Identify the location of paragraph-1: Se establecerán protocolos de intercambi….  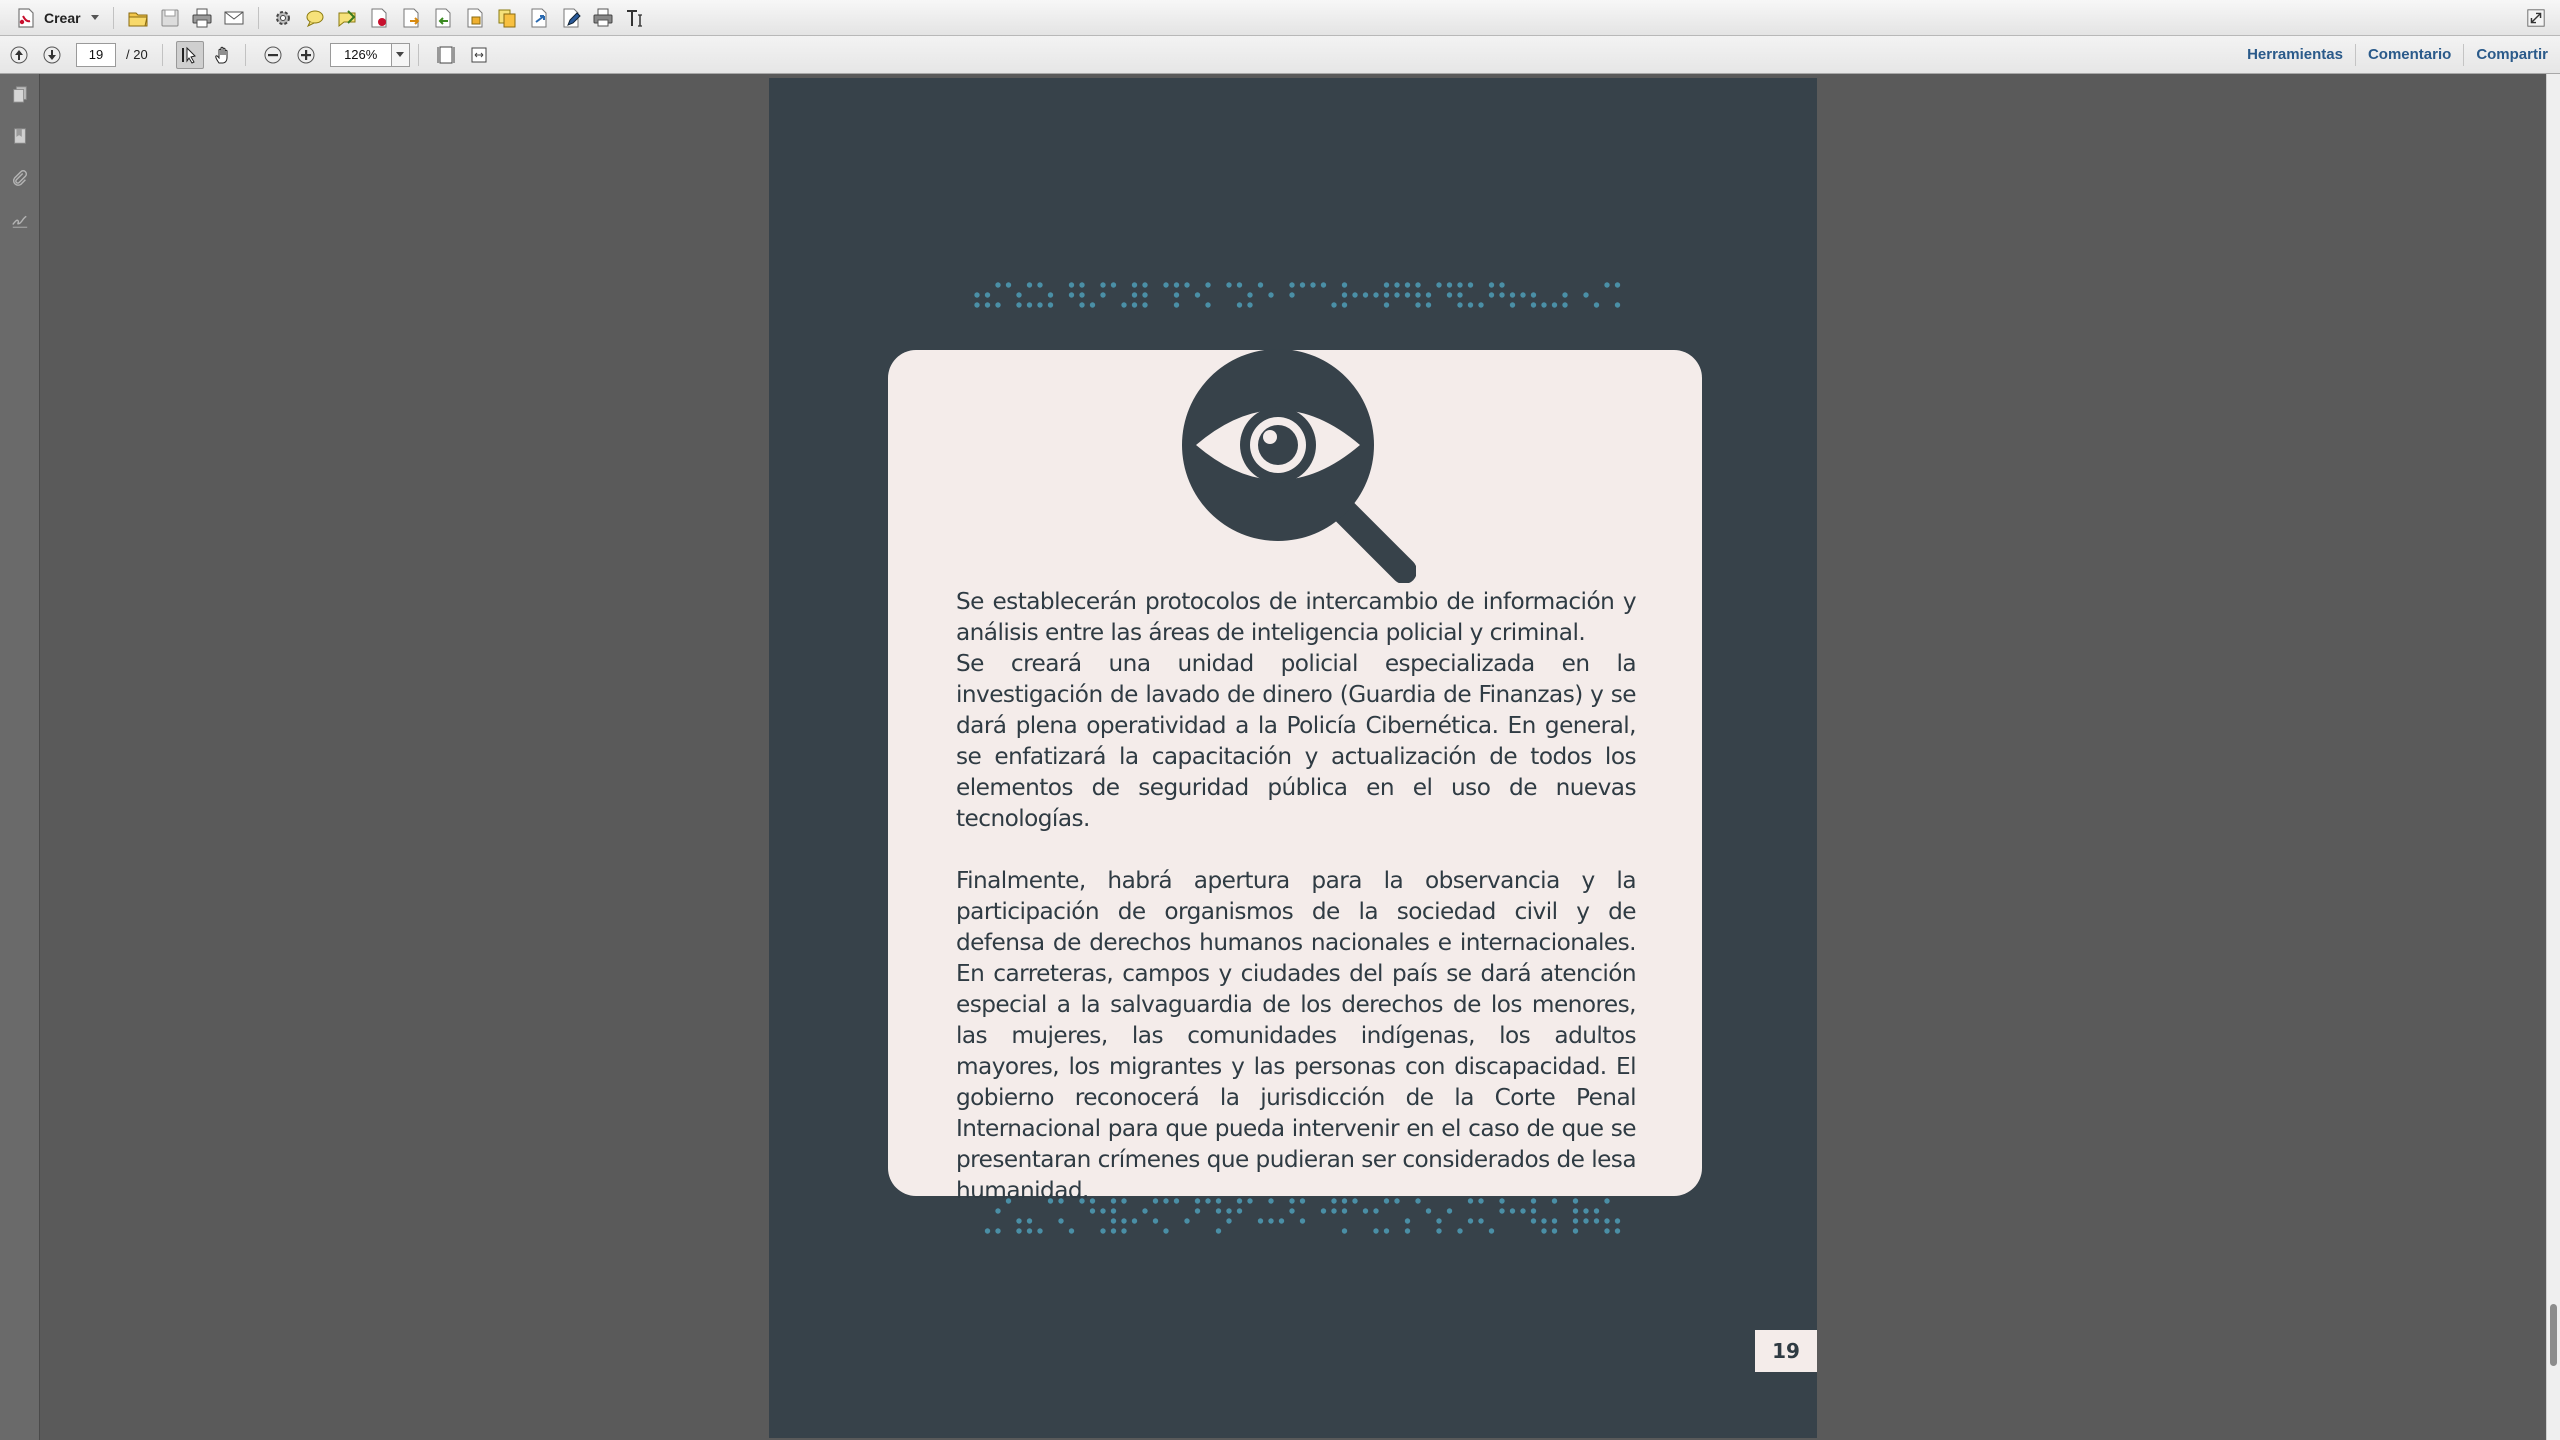
(1296, 617).